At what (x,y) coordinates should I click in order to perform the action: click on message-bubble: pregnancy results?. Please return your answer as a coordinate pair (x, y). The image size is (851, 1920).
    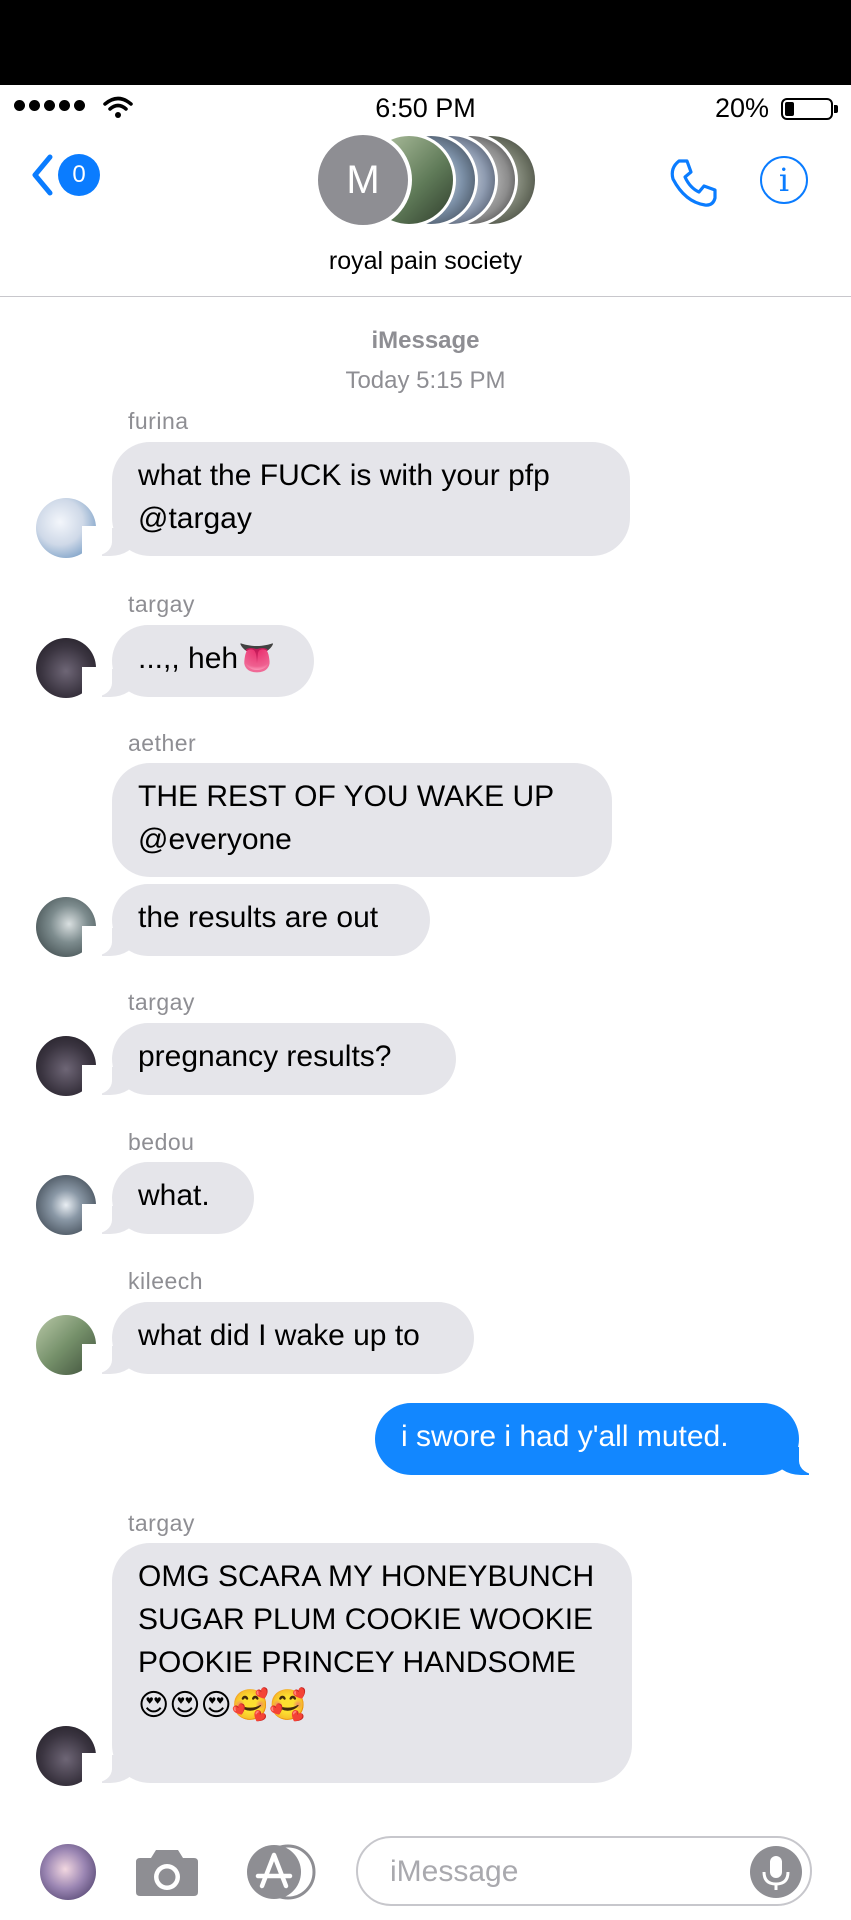
    Looking at the image, I should click on (269, 1059).